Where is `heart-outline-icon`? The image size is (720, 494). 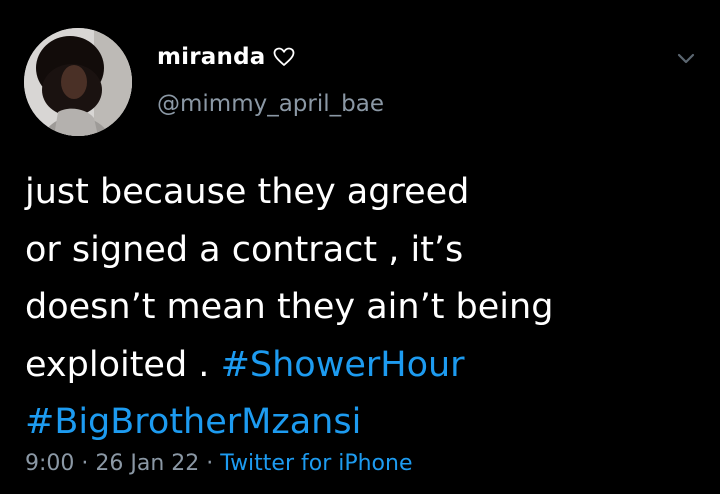
heart-outline-icon is located at coordinates (284, 57).